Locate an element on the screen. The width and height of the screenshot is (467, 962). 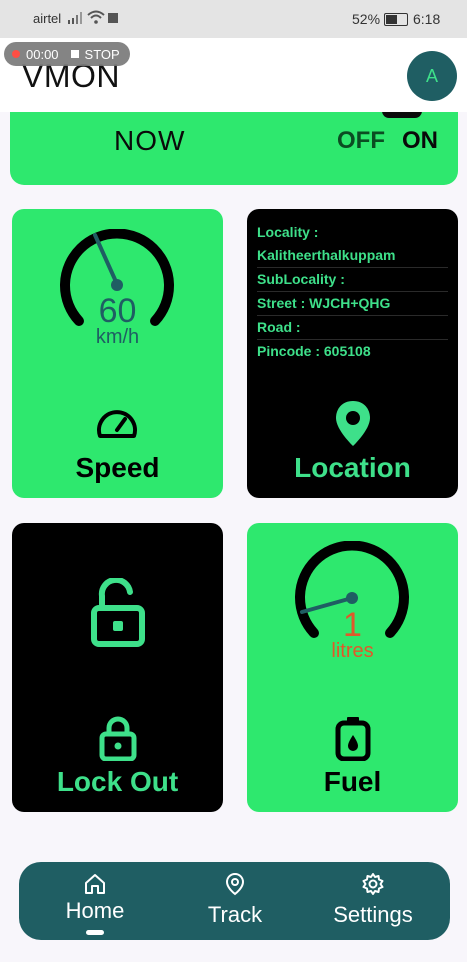
on-option: ON is located at coordinates (420, 141).